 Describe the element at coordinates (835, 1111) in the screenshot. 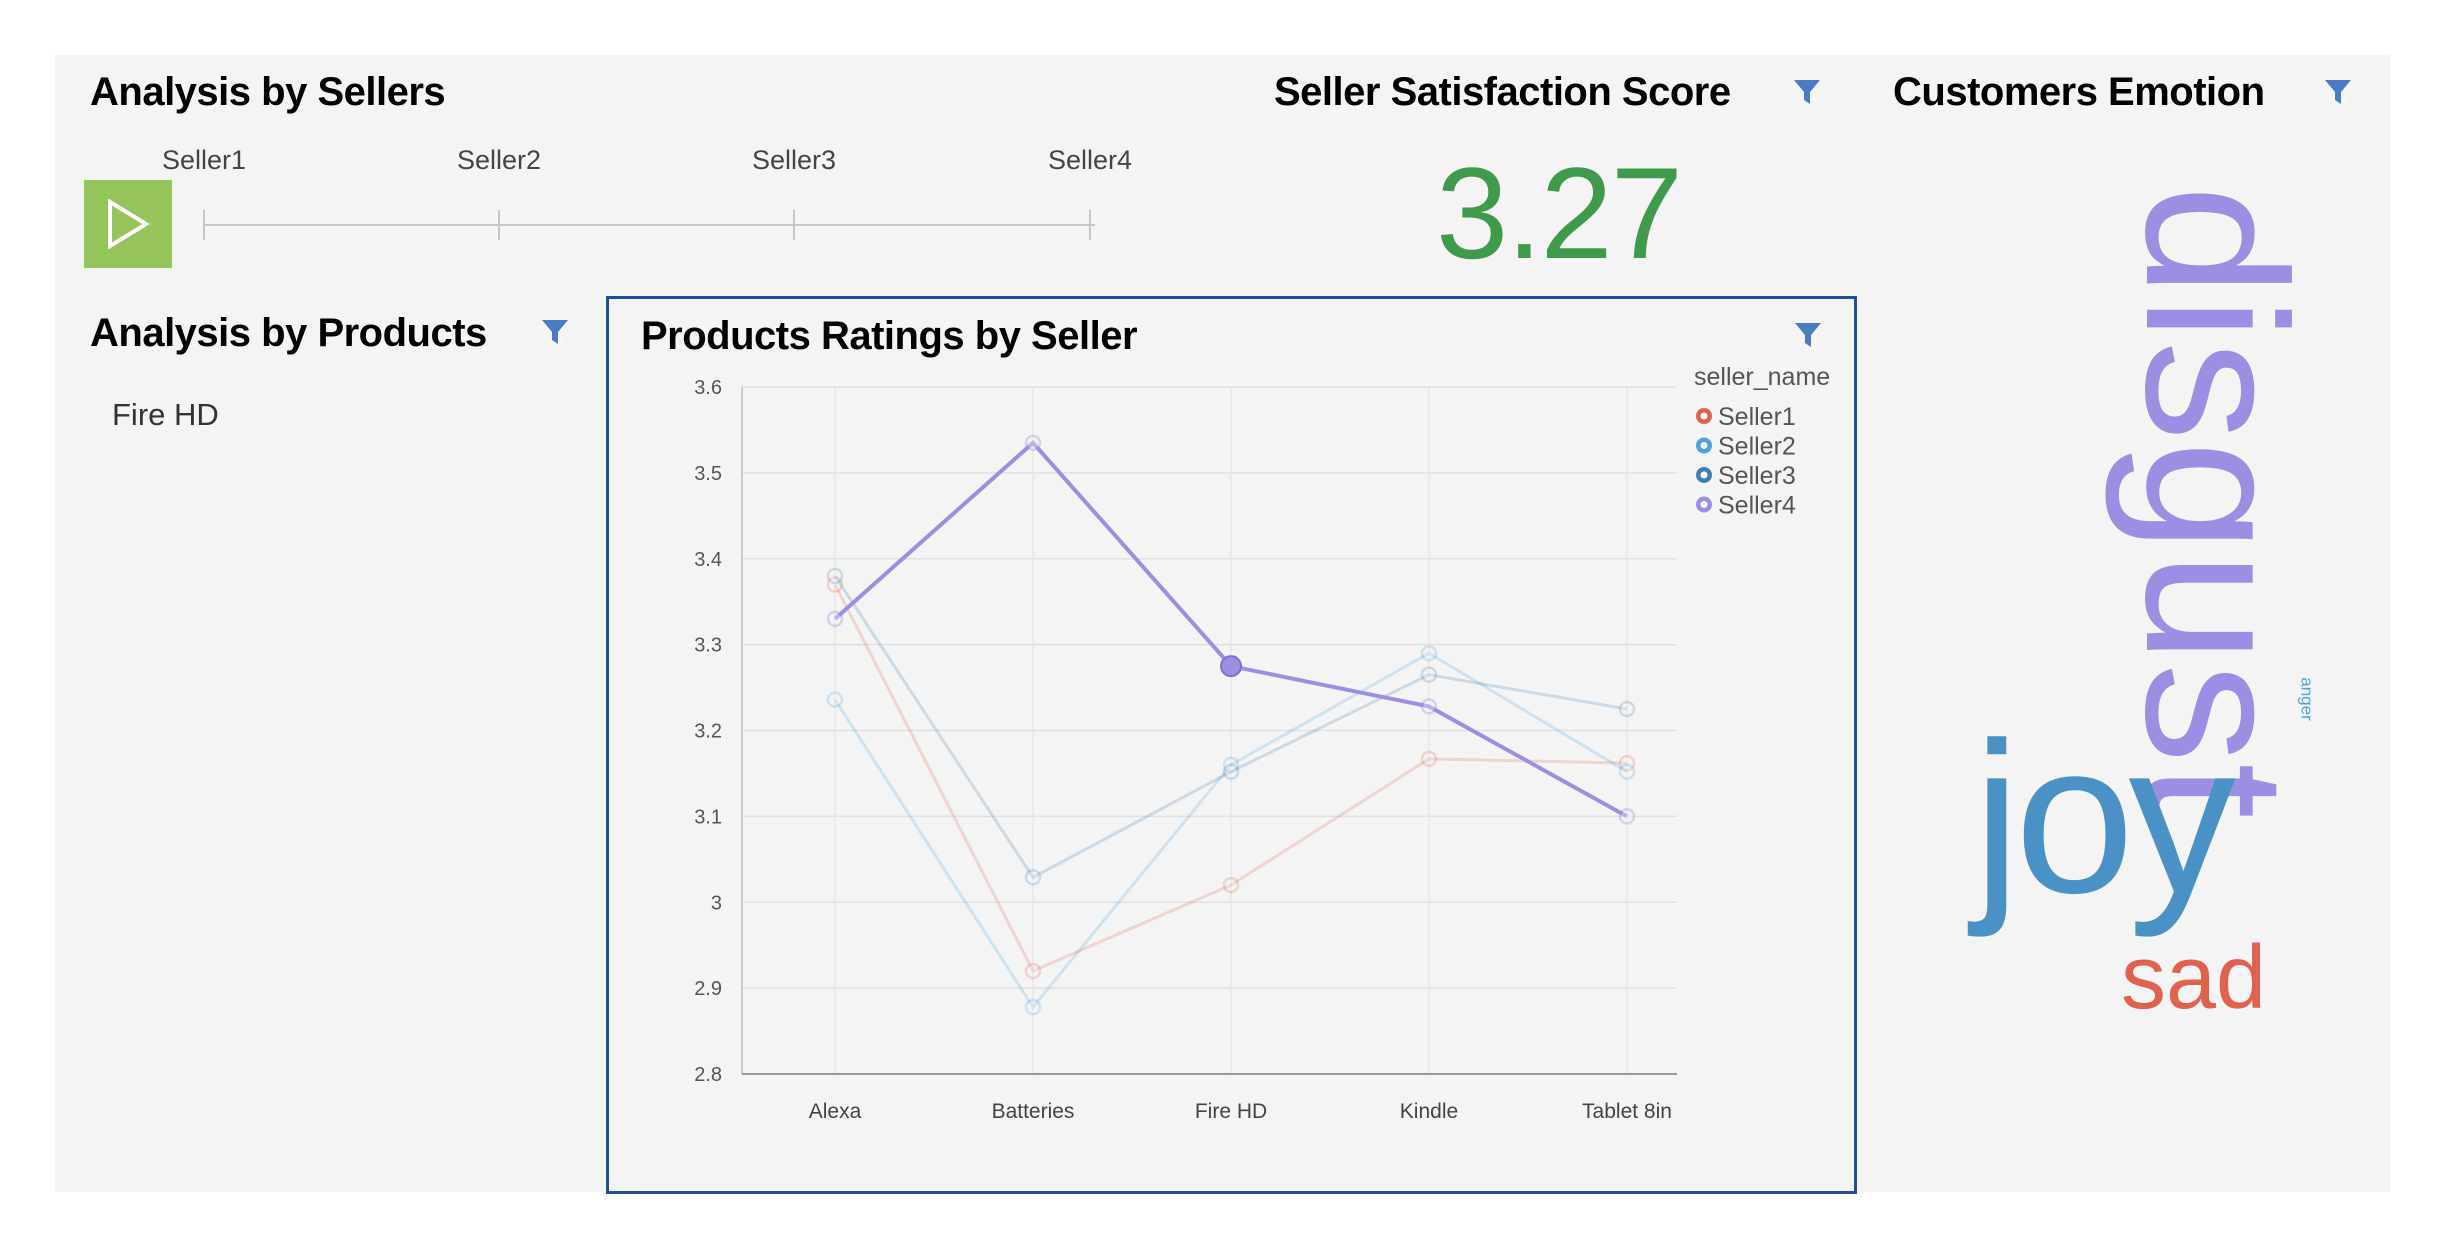

I see `x-tick-label: Alexa` at that location.